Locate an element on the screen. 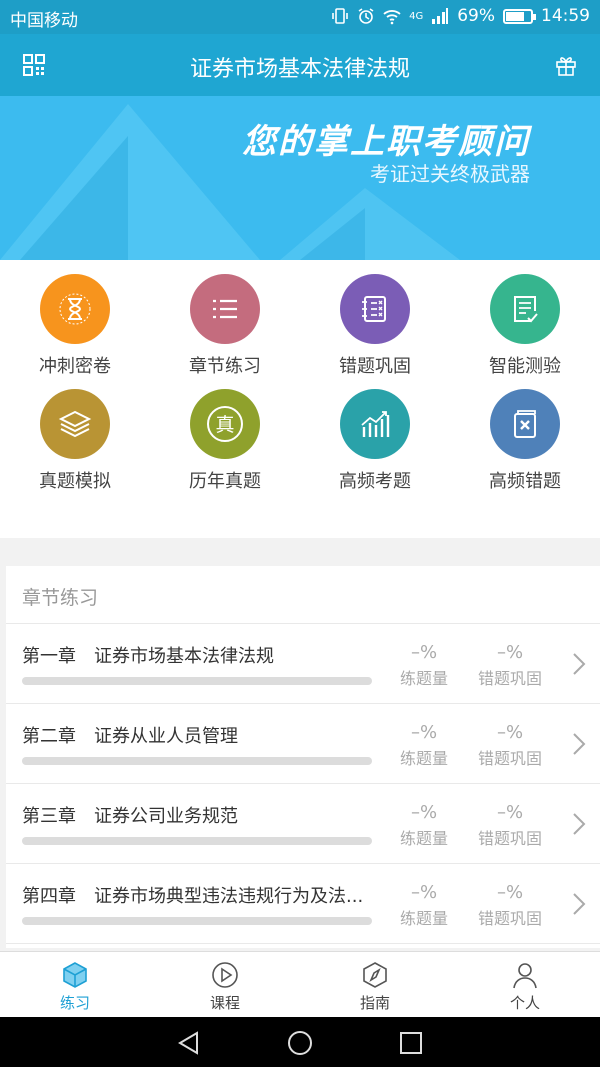 This screenshot has height=1067, width=600. zhen-badge-icon: 真 is located at coordinates (225, 424).